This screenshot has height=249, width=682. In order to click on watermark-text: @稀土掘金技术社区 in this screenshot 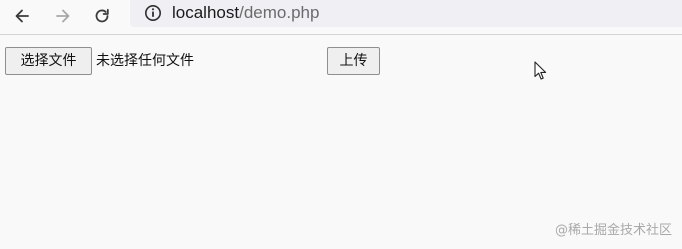, I will do `click(613, 230)`.